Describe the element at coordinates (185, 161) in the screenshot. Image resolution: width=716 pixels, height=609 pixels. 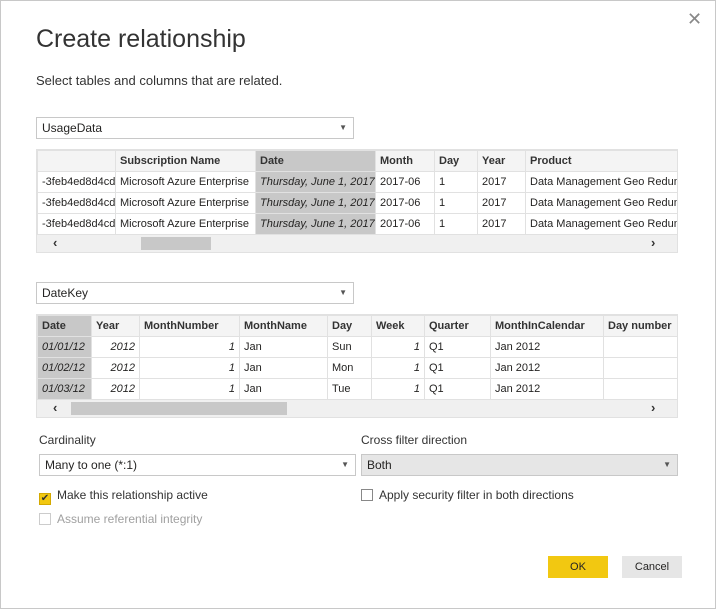
I see `column-header: Subscription Name` at that location.